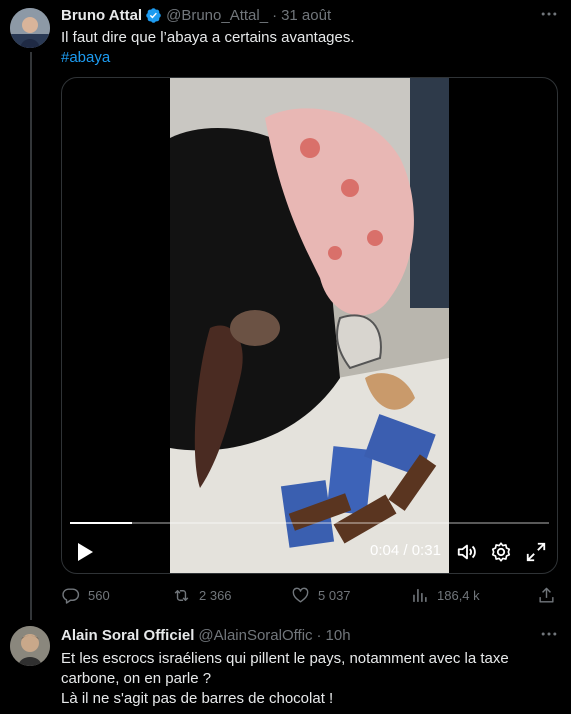 This screenshot has width=571, height=714. What do you see at coordinates (31, 336) in the screenshot?
I see `thread-line` at bounding box center [31, 336].